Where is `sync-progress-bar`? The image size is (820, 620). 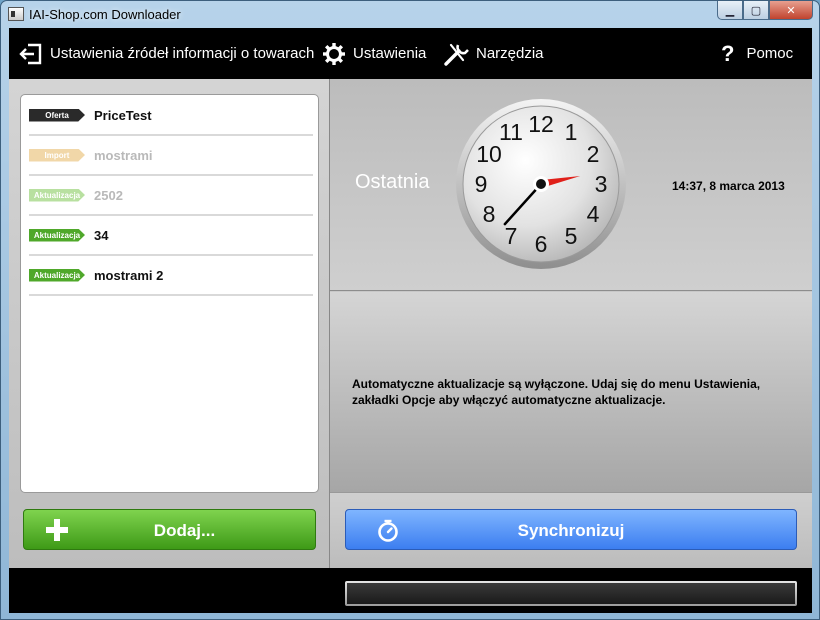
sync-progress-bar is located at coordinates (571, 593).